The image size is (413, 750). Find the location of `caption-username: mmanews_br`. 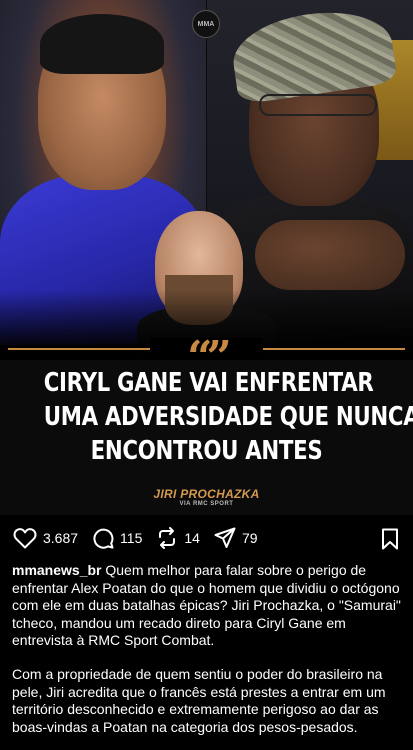

caption-username: mmanews_br is located at coordinates (56, 570).